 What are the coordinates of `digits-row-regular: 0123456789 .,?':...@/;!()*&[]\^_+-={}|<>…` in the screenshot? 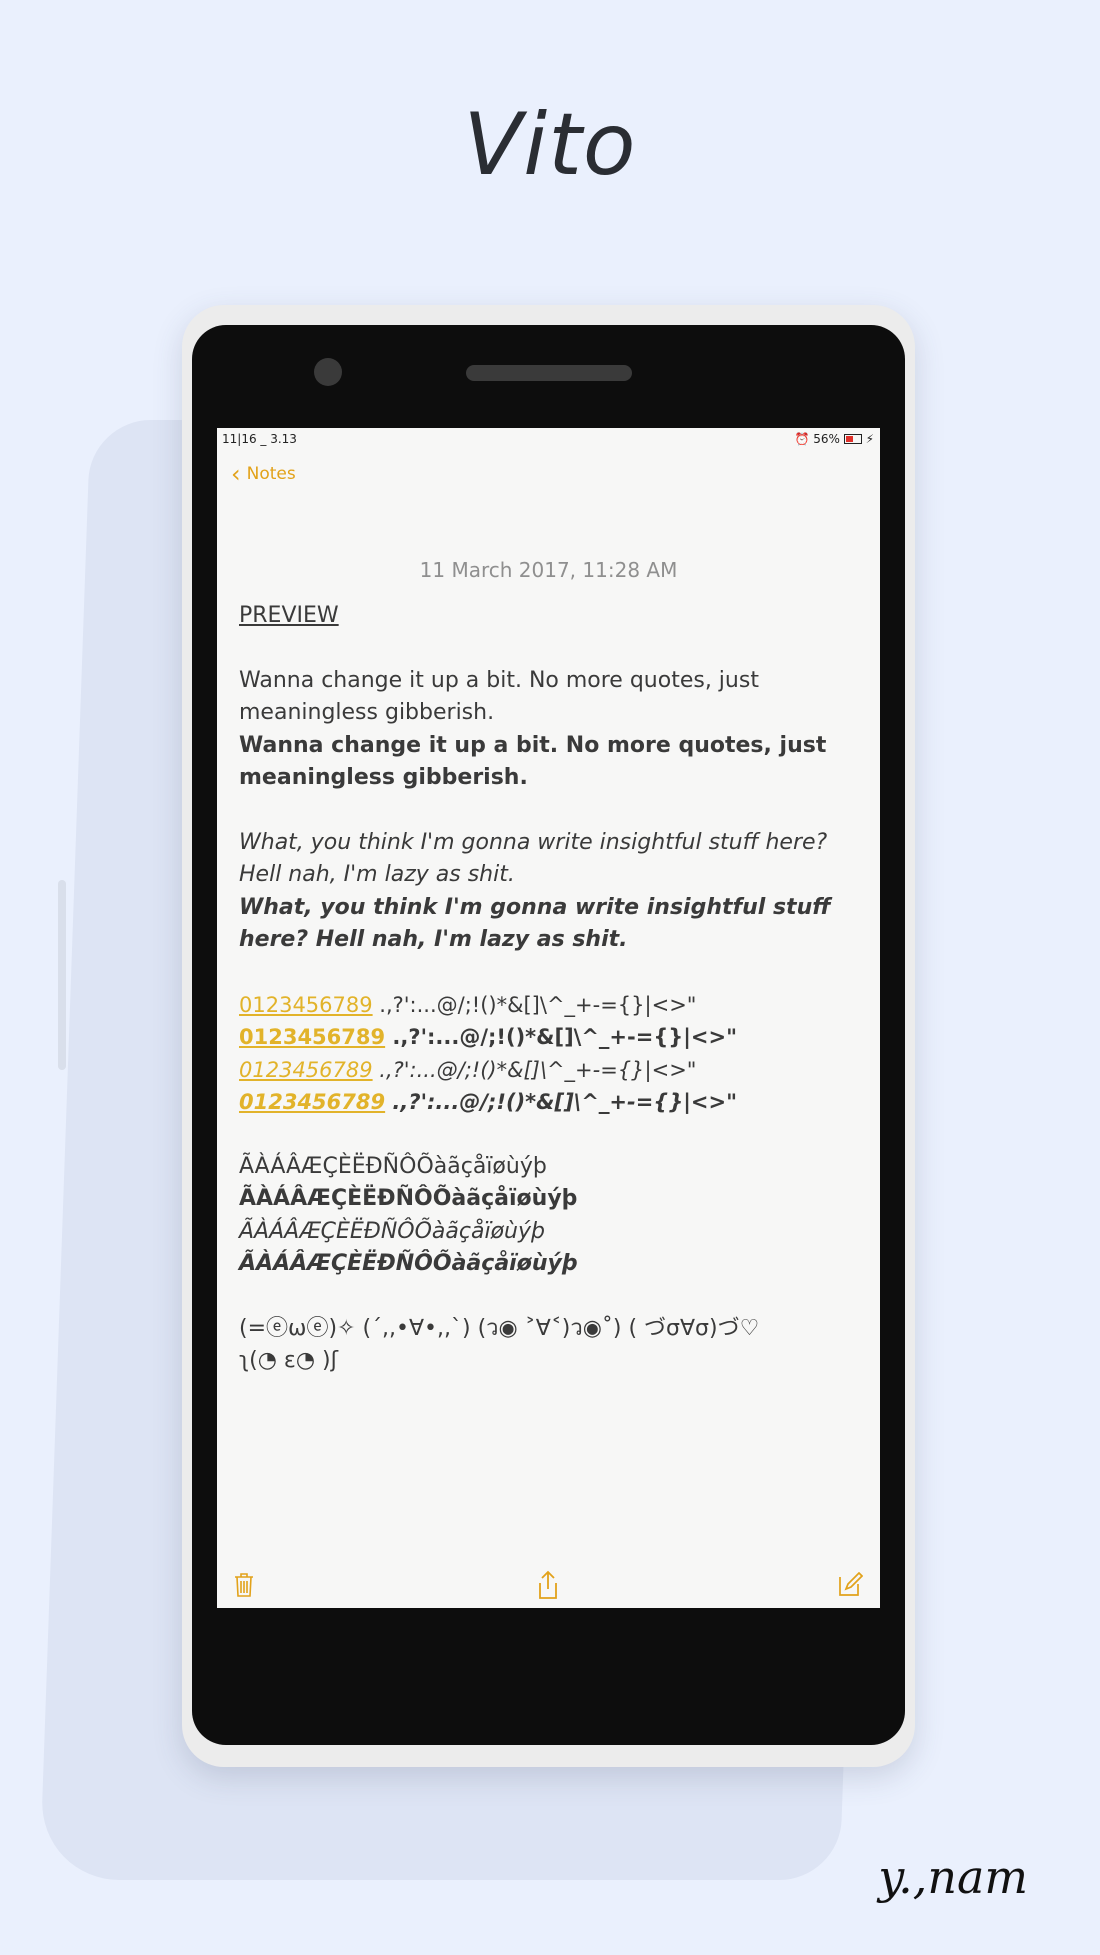 It's located at (468, 1004).